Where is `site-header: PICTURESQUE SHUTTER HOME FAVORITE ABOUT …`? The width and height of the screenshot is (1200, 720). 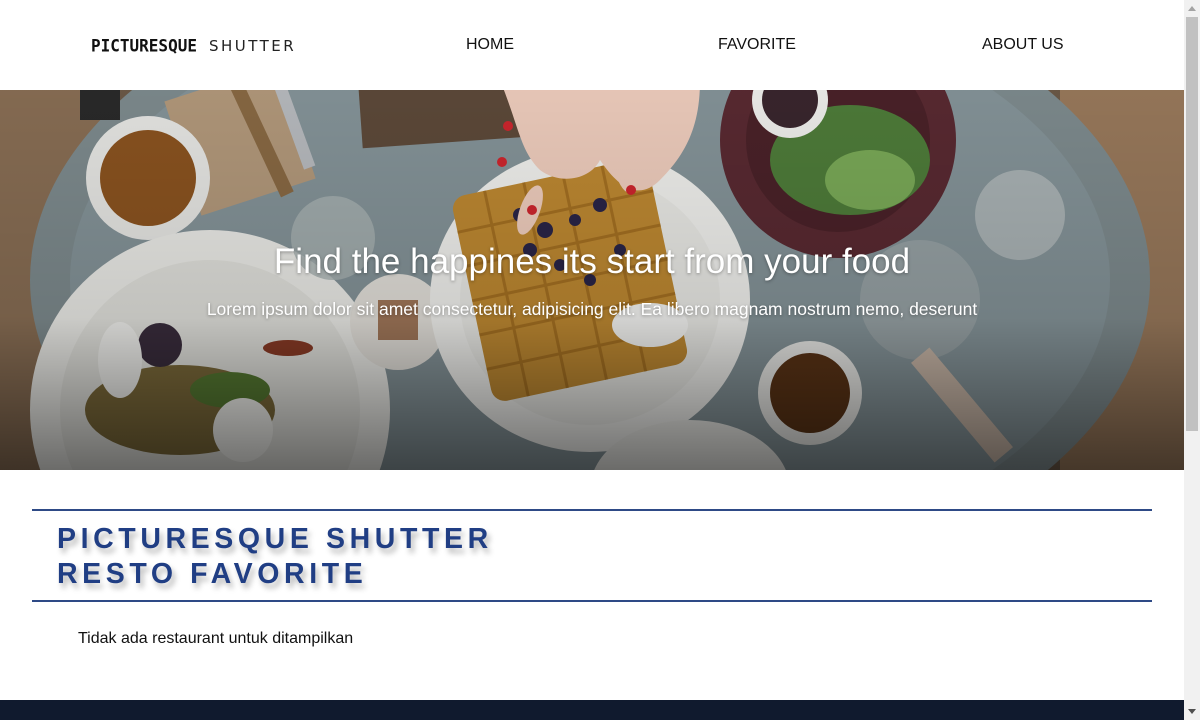 site-header: PICTURESQUE SHUTTER HOME FAVORITE ABOUT … is located at coordinates (592, 45).